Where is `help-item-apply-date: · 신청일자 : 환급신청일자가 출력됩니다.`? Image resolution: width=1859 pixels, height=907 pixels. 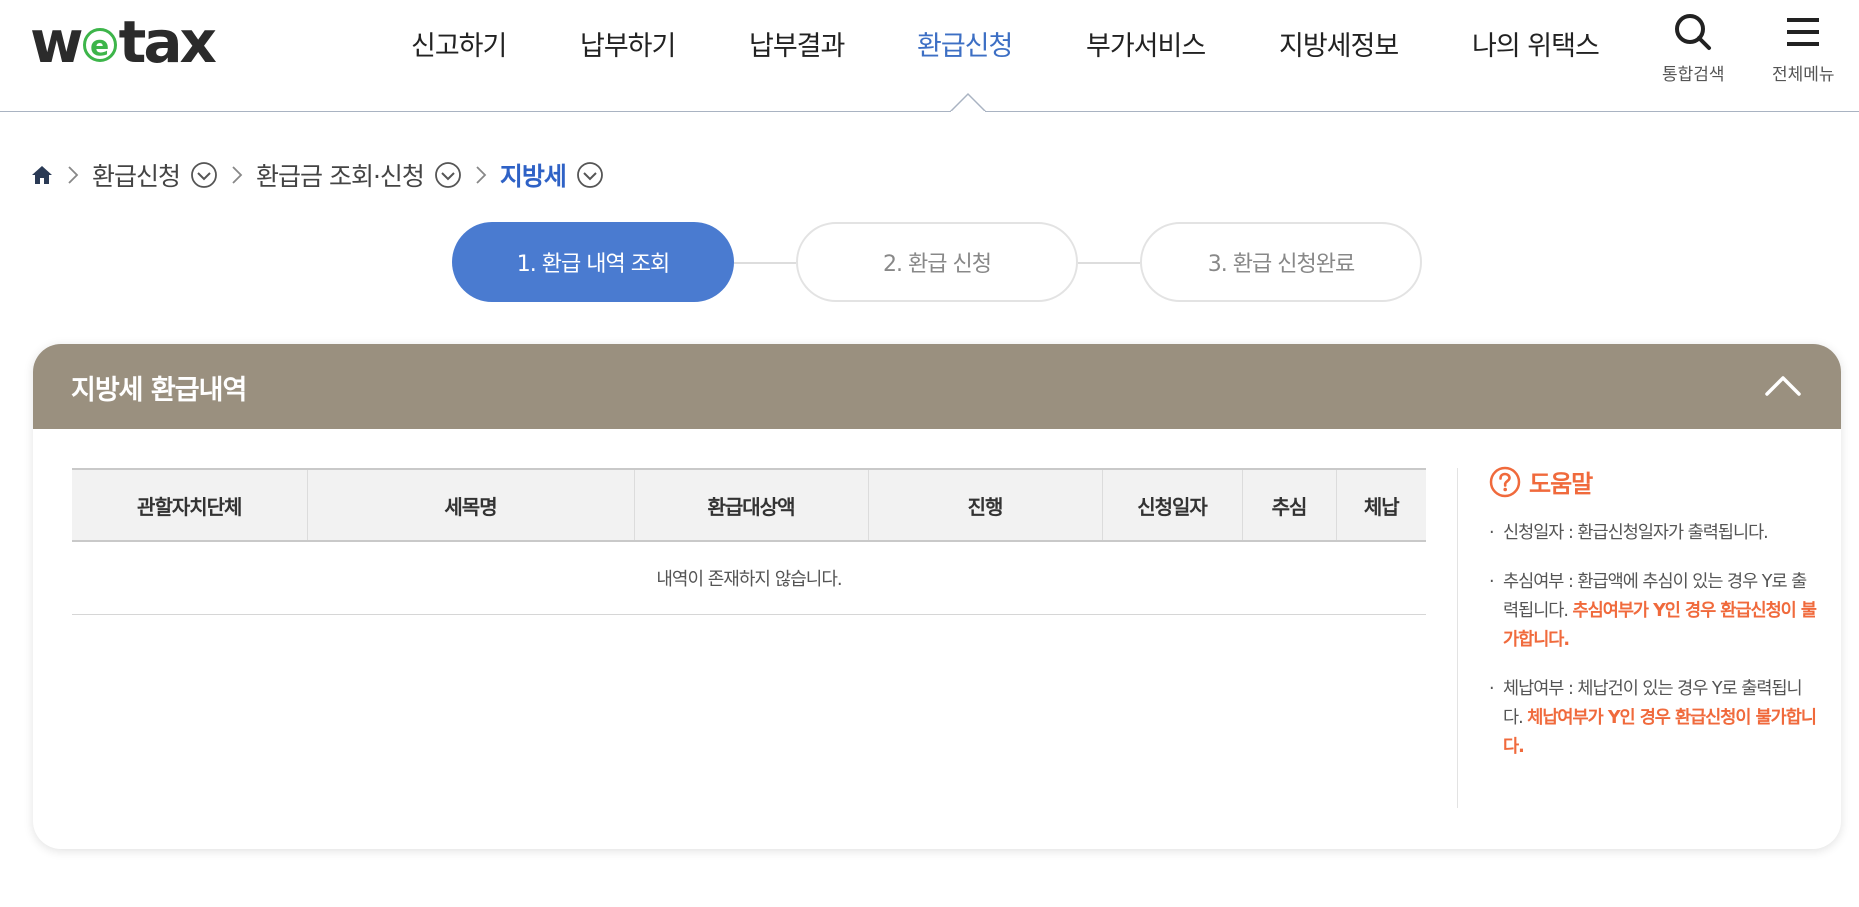
help-item-apply-date: · 신청일자 : 환급신청일자가 출력됩니다. is located at coordinates (1629, 533).